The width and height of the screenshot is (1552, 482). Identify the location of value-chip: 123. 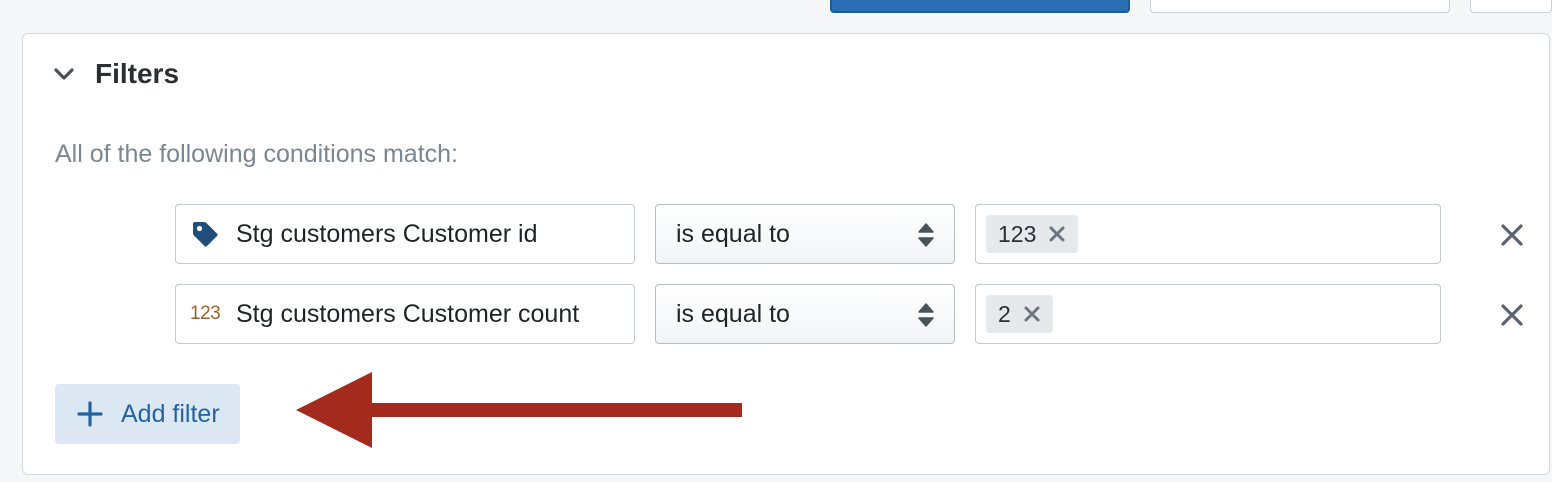
(1032, 234).